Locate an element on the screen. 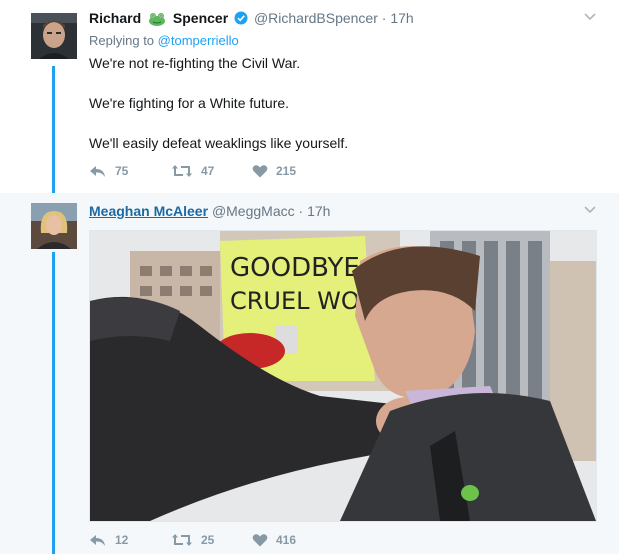 The height and width of the screenshot is (554, 619). sign-text-2: CRUEL WOR is located at coordinates (303, 301).